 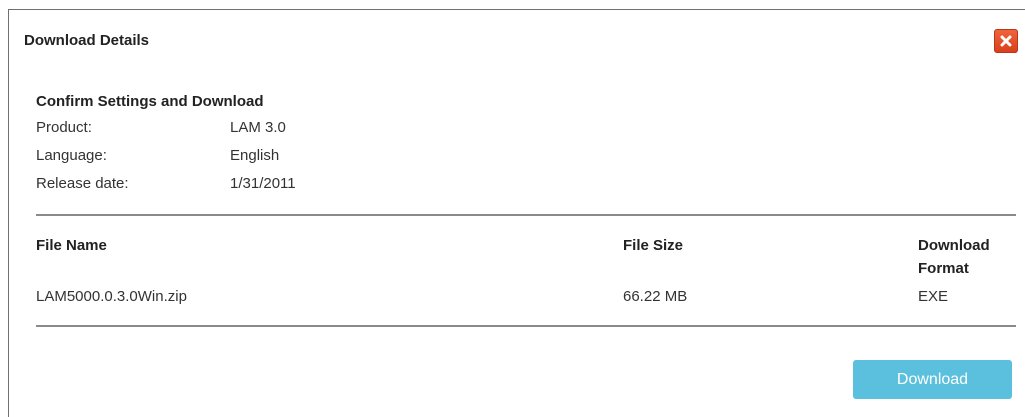 What do you see at coordinates (932, 379) in the screenshot?
I see `download-button: Download` at bounding box center [932, 379].